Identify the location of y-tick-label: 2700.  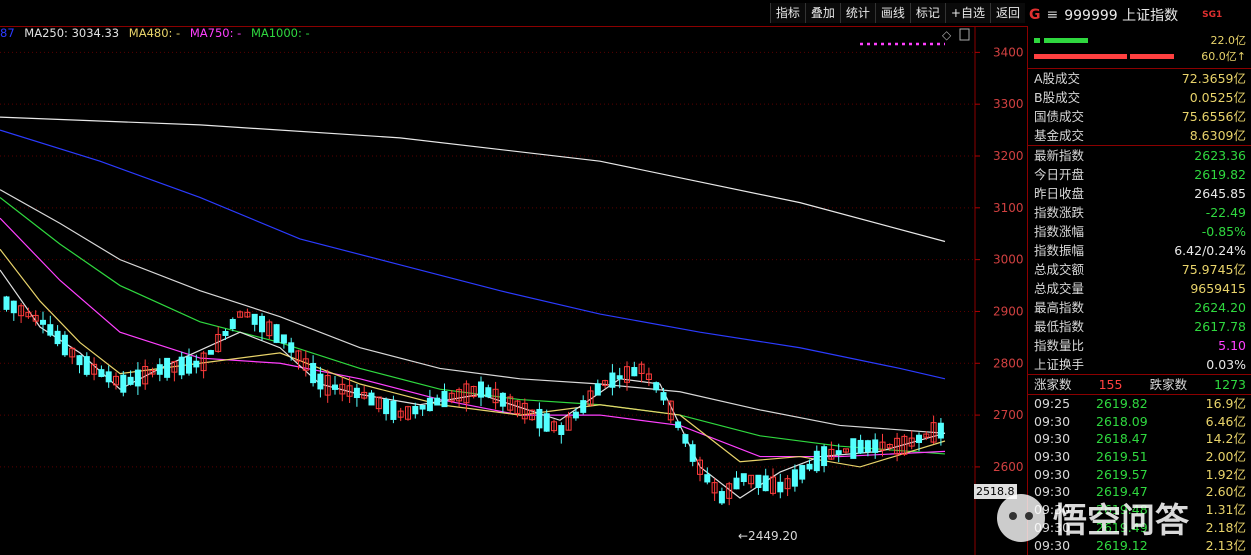
(1008, 415).